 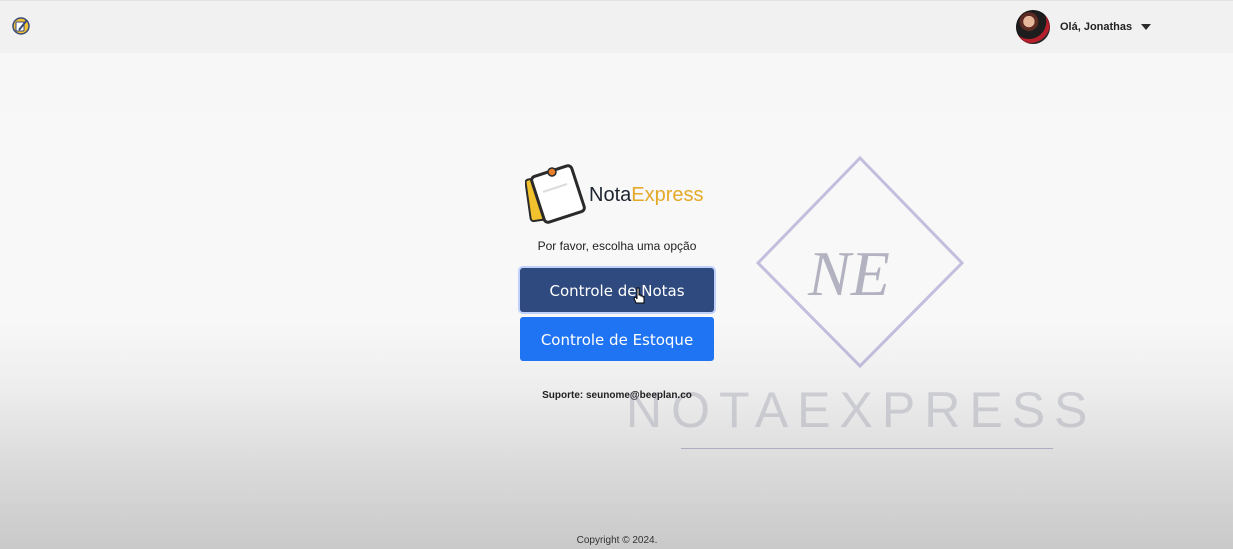 What do you see at coordinates (1033, 27) in the screenshot?
I see `avatar` at bounding box center [1033, 27].